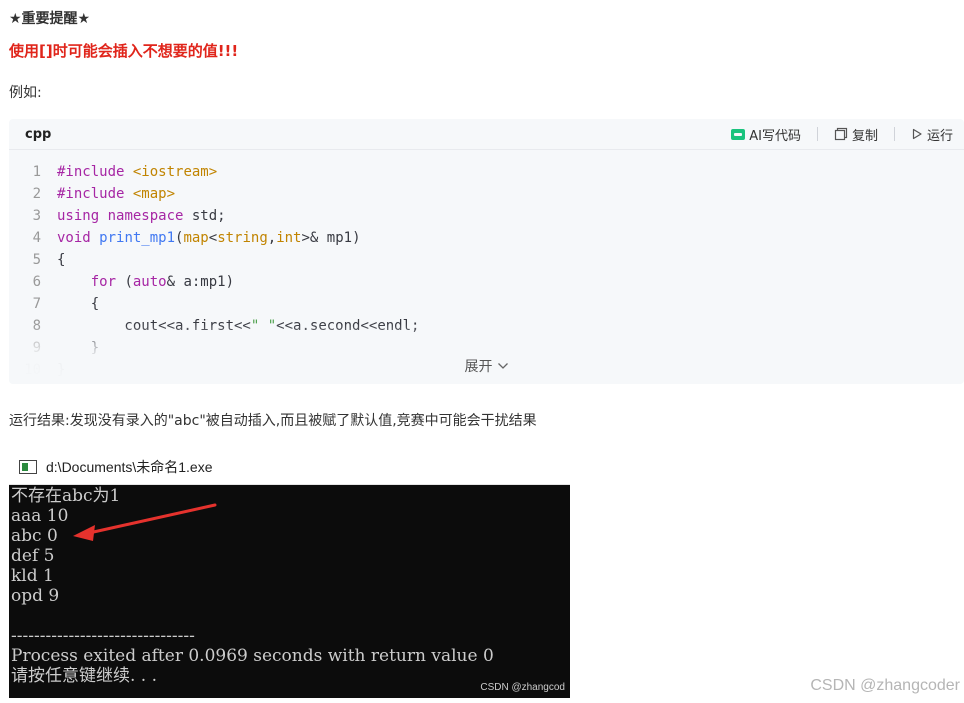 The image size is (964, 703). Describe the element at coordinates (129, 466) in the screenshot. I see `console-title: d:\Documents\未命名1.exe` at that location.